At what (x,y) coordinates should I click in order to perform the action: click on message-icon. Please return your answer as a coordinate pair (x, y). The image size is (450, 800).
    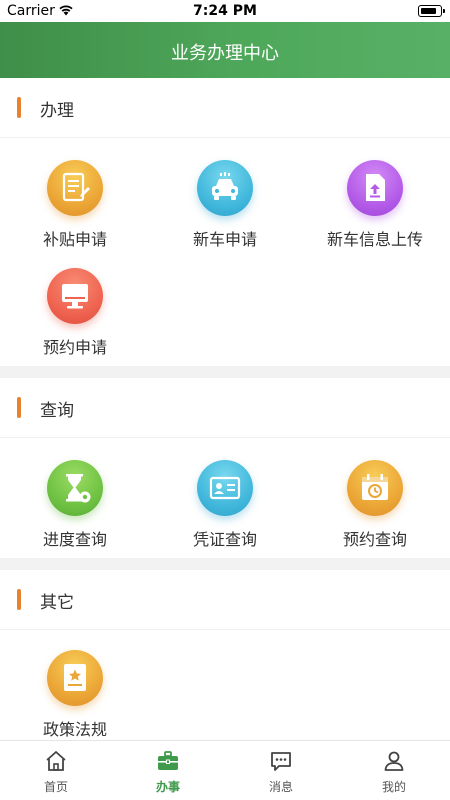
    Looking at the image, I should click on (281, 761).